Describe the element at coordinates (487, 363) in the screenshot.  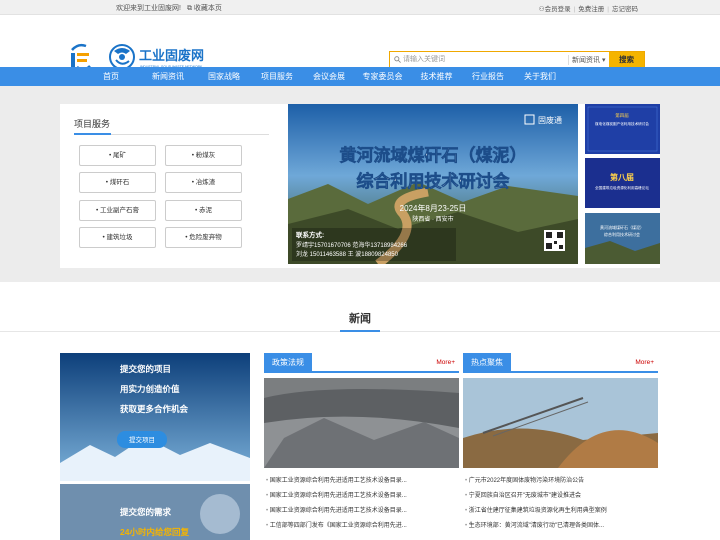
I see `hot-topics-tab: 热点聚焦` at that location.